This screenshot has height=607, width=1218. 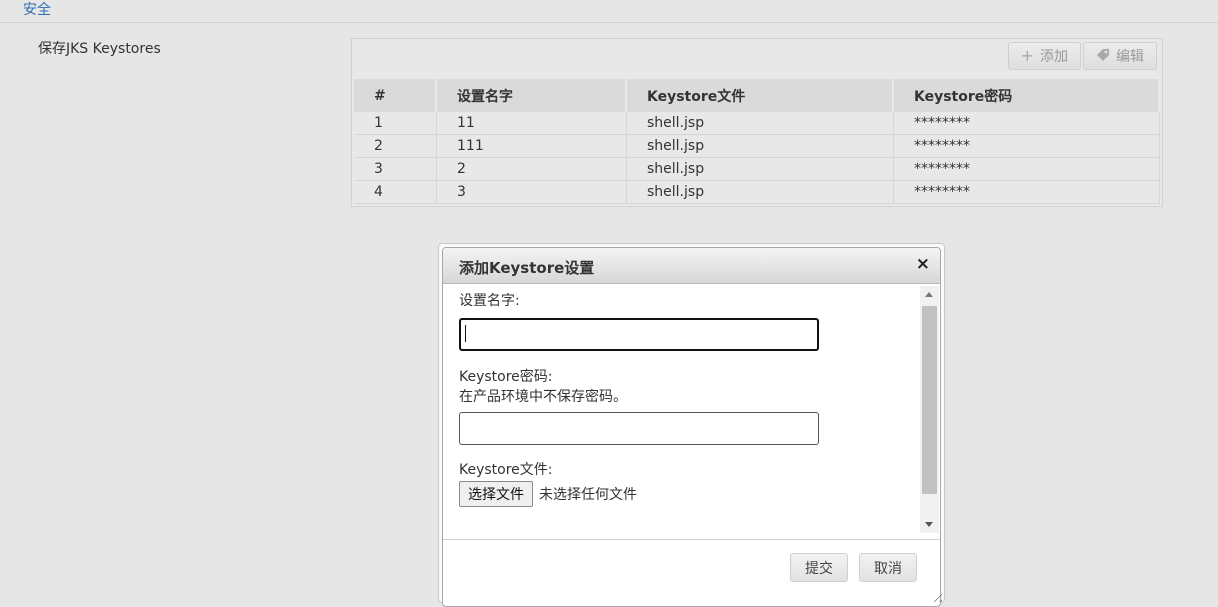 What do you see at coordinates (543, 397) in the screenshot?
I see `password-note: 在产品环境中不保存密码。` at bounding box center [543, 397].